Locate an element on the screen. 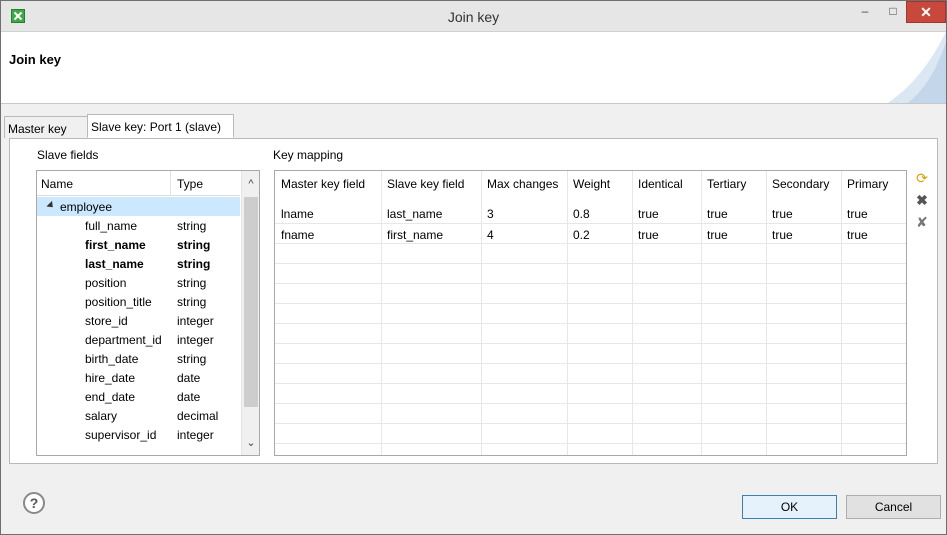 Image resolution: width=947 pixels, height=535 pixels. field-type: decimal is located at coordinates (198, 416).